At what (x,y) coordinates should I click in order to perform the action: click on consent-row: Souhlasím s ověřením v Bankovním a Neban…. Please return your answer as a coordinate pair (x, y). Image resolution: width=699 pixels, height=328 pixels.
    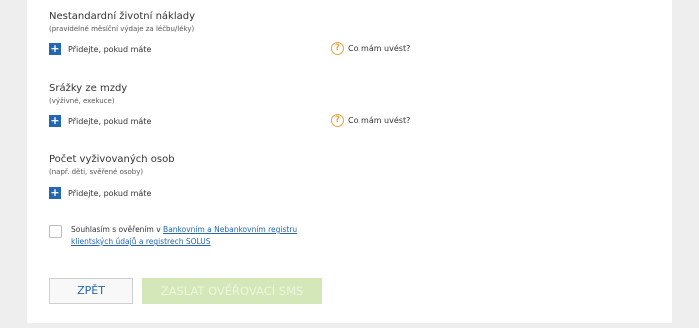
    Looking at the image, I should click on (195, 236).